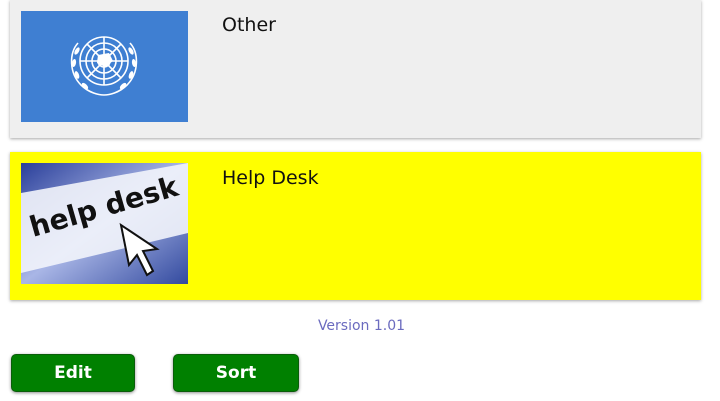 This screenshot has height=401, width=720. I want to click on sort-button: Sort, so click(236, 373).